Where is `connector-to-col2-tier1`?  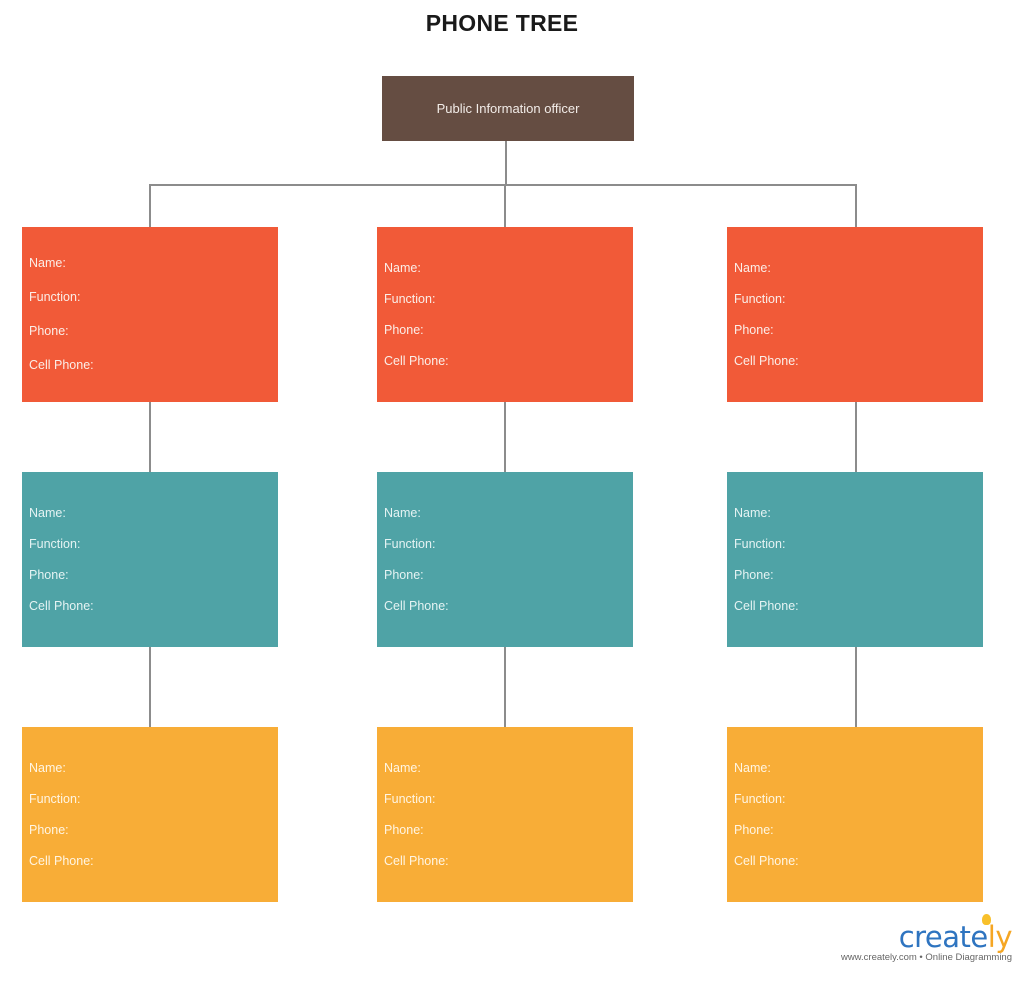 connector-to-col2-tier1 is located at coordinates (505, 205).